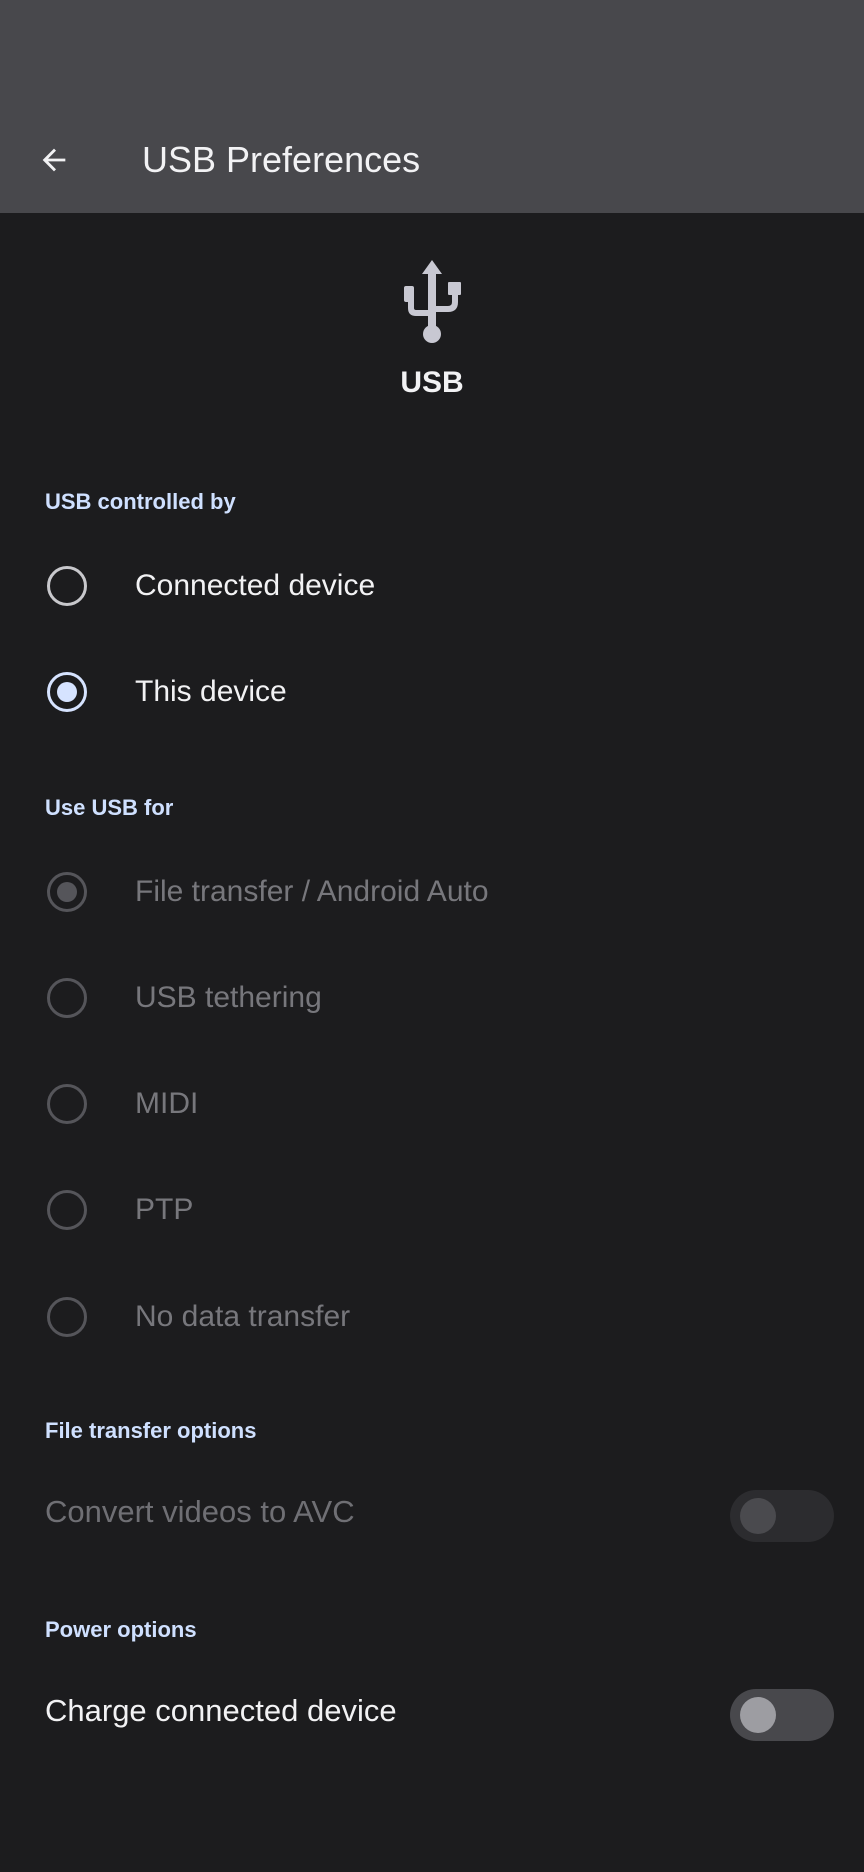 The width and height of the screenshot is (864, 1872). I want to click on option-midi: MIDI, so click(432, 1104).